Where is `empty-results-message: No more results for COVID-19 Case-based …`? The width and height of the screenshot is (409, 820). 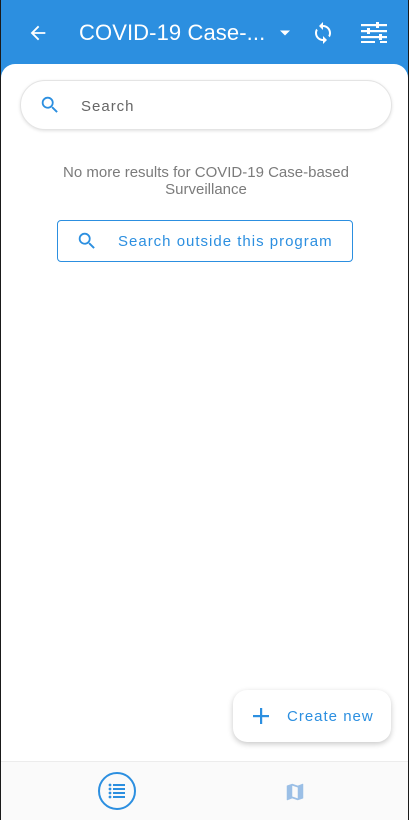
empty-results-message: No more results for COVID-19 Case-based … is located at coordinates (206, 181).